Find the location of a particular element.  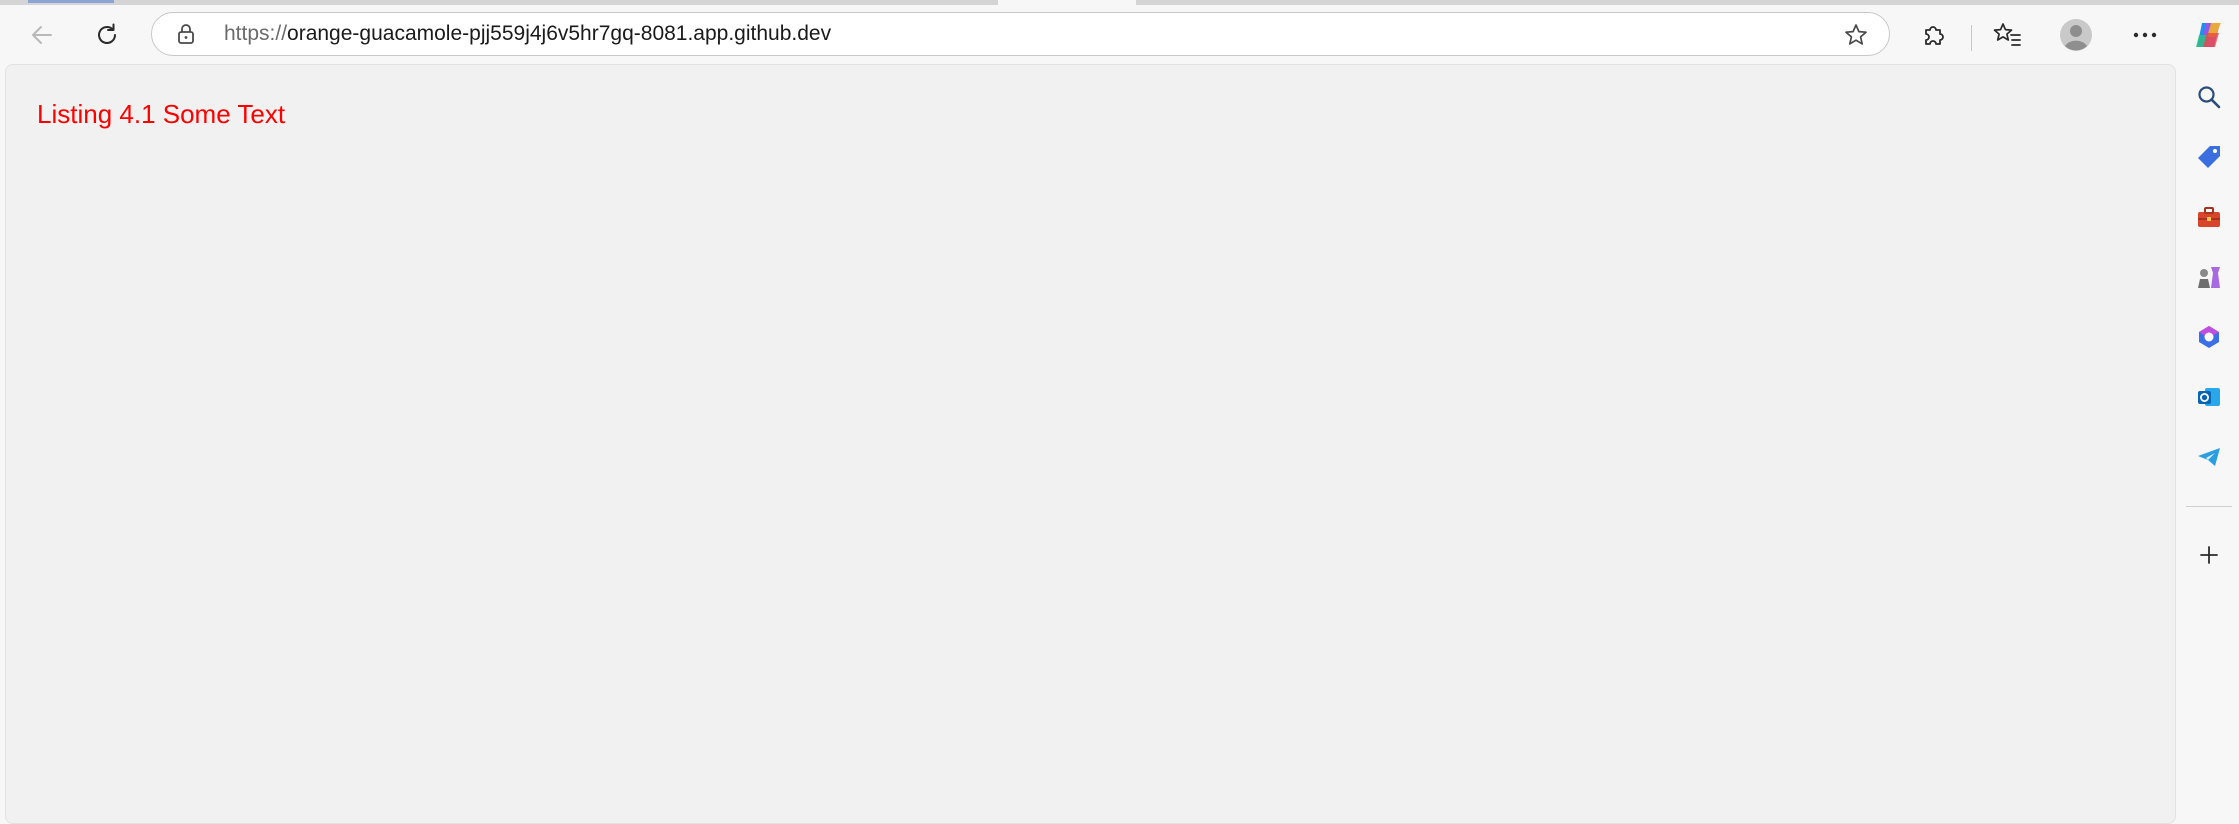

sidebar-shopping-button is located at coordinates (2209, 157).